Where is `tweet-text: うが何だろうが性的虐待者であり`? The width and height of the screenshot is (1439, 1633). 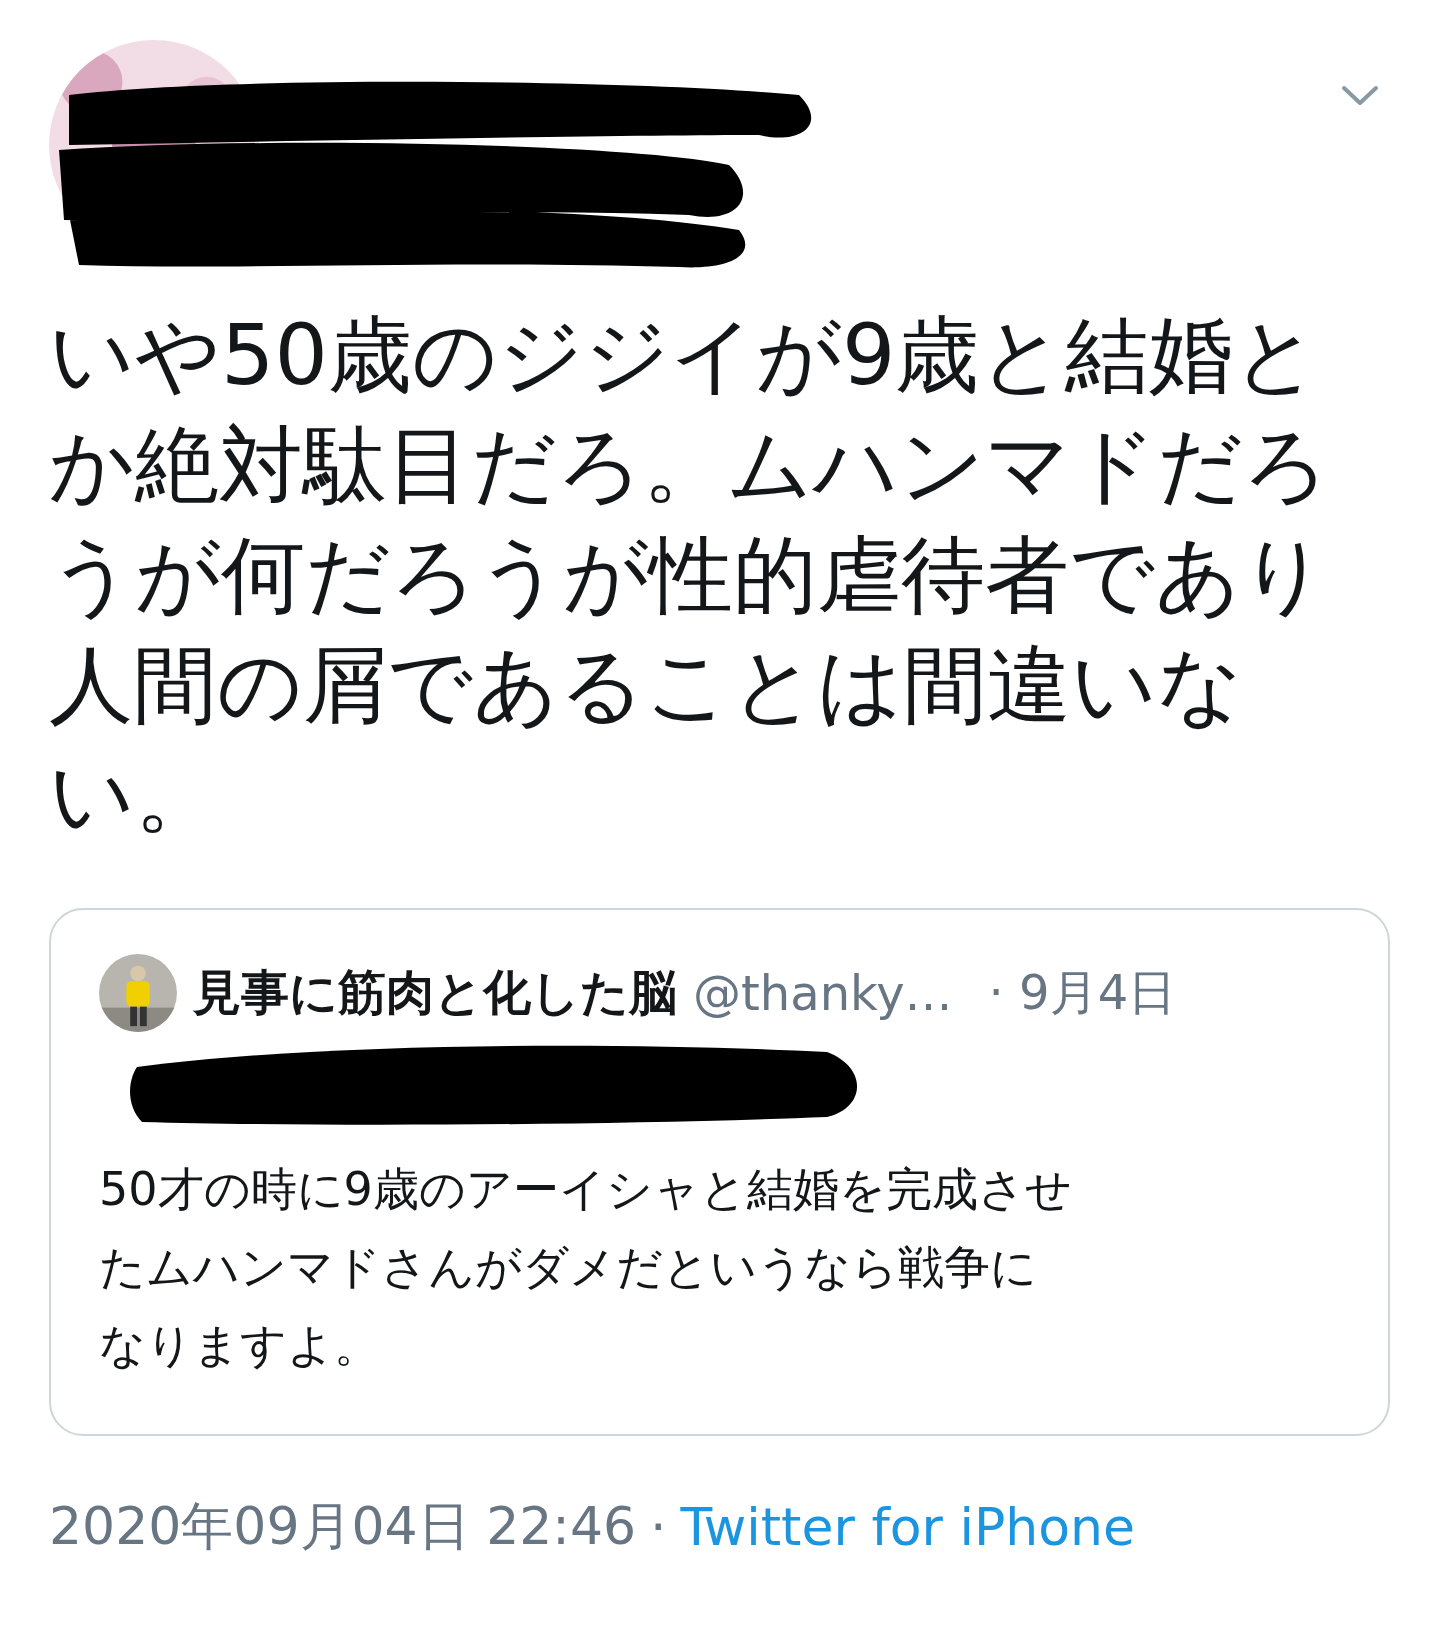 tweet-text: うが何だろうが性的虐待者であり is located at coordinates (688, 575).